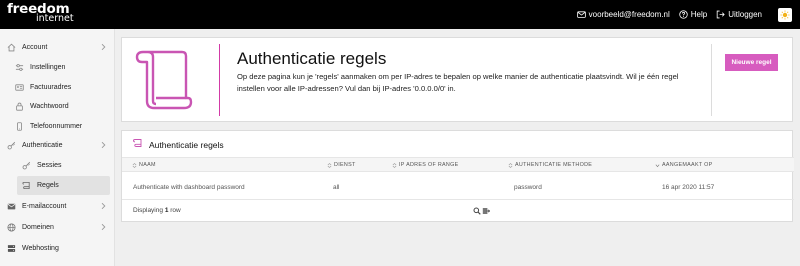  What do you see at coordinates (554, 165) in the screenshot?
I see `column-header-label: AUTHENTICATIE METHODE` at bounding box center [554, 165].